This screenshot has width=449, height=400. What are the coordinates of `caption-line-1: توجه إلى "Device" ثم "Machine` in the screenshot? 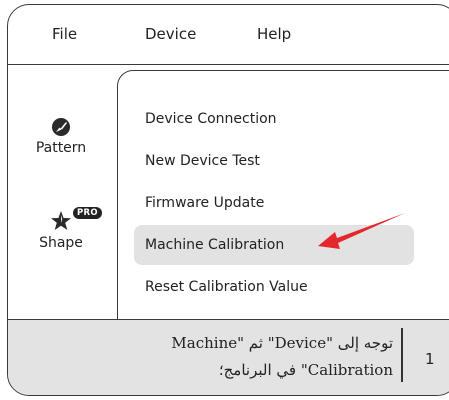 It's located at (282, 343).